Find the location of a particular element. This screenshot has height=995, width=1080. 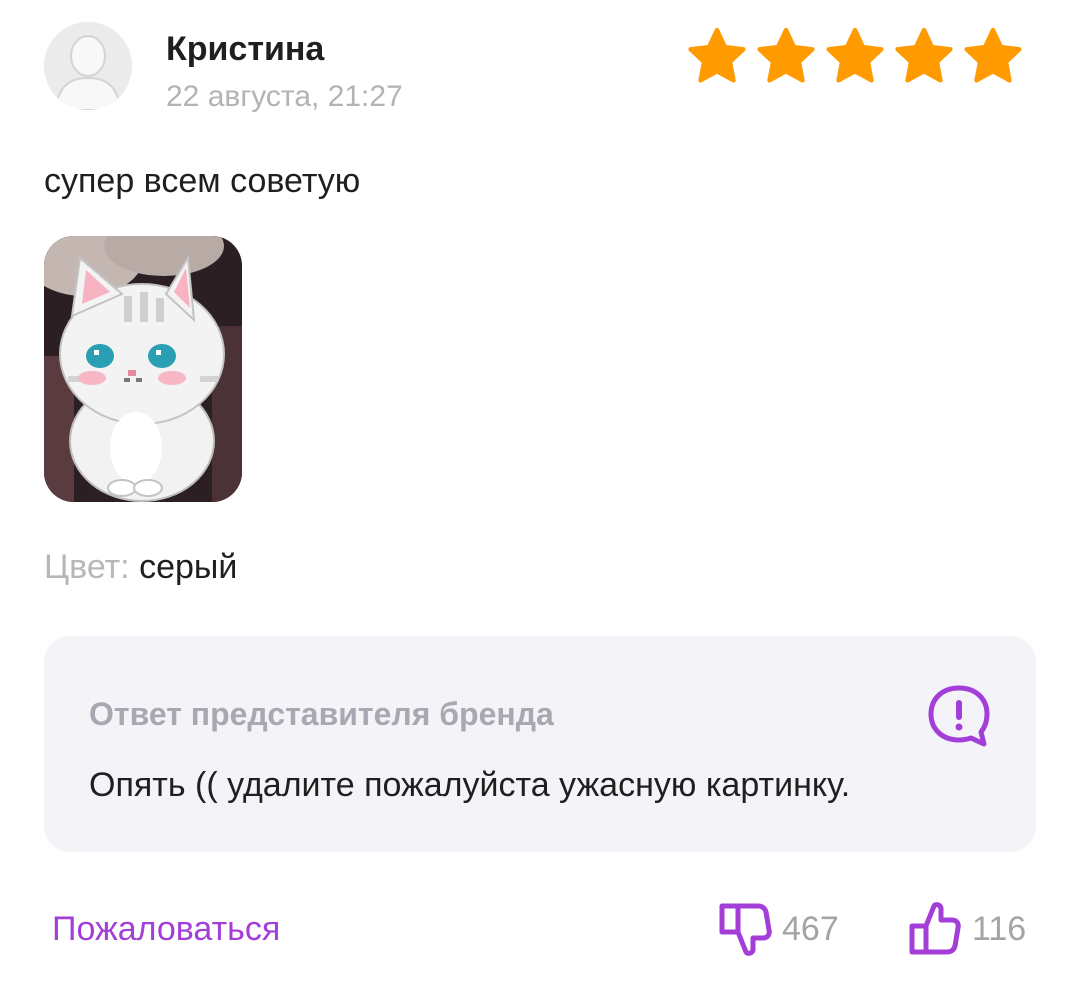

user-placeholder-icon is located at coordinates (88, 66).